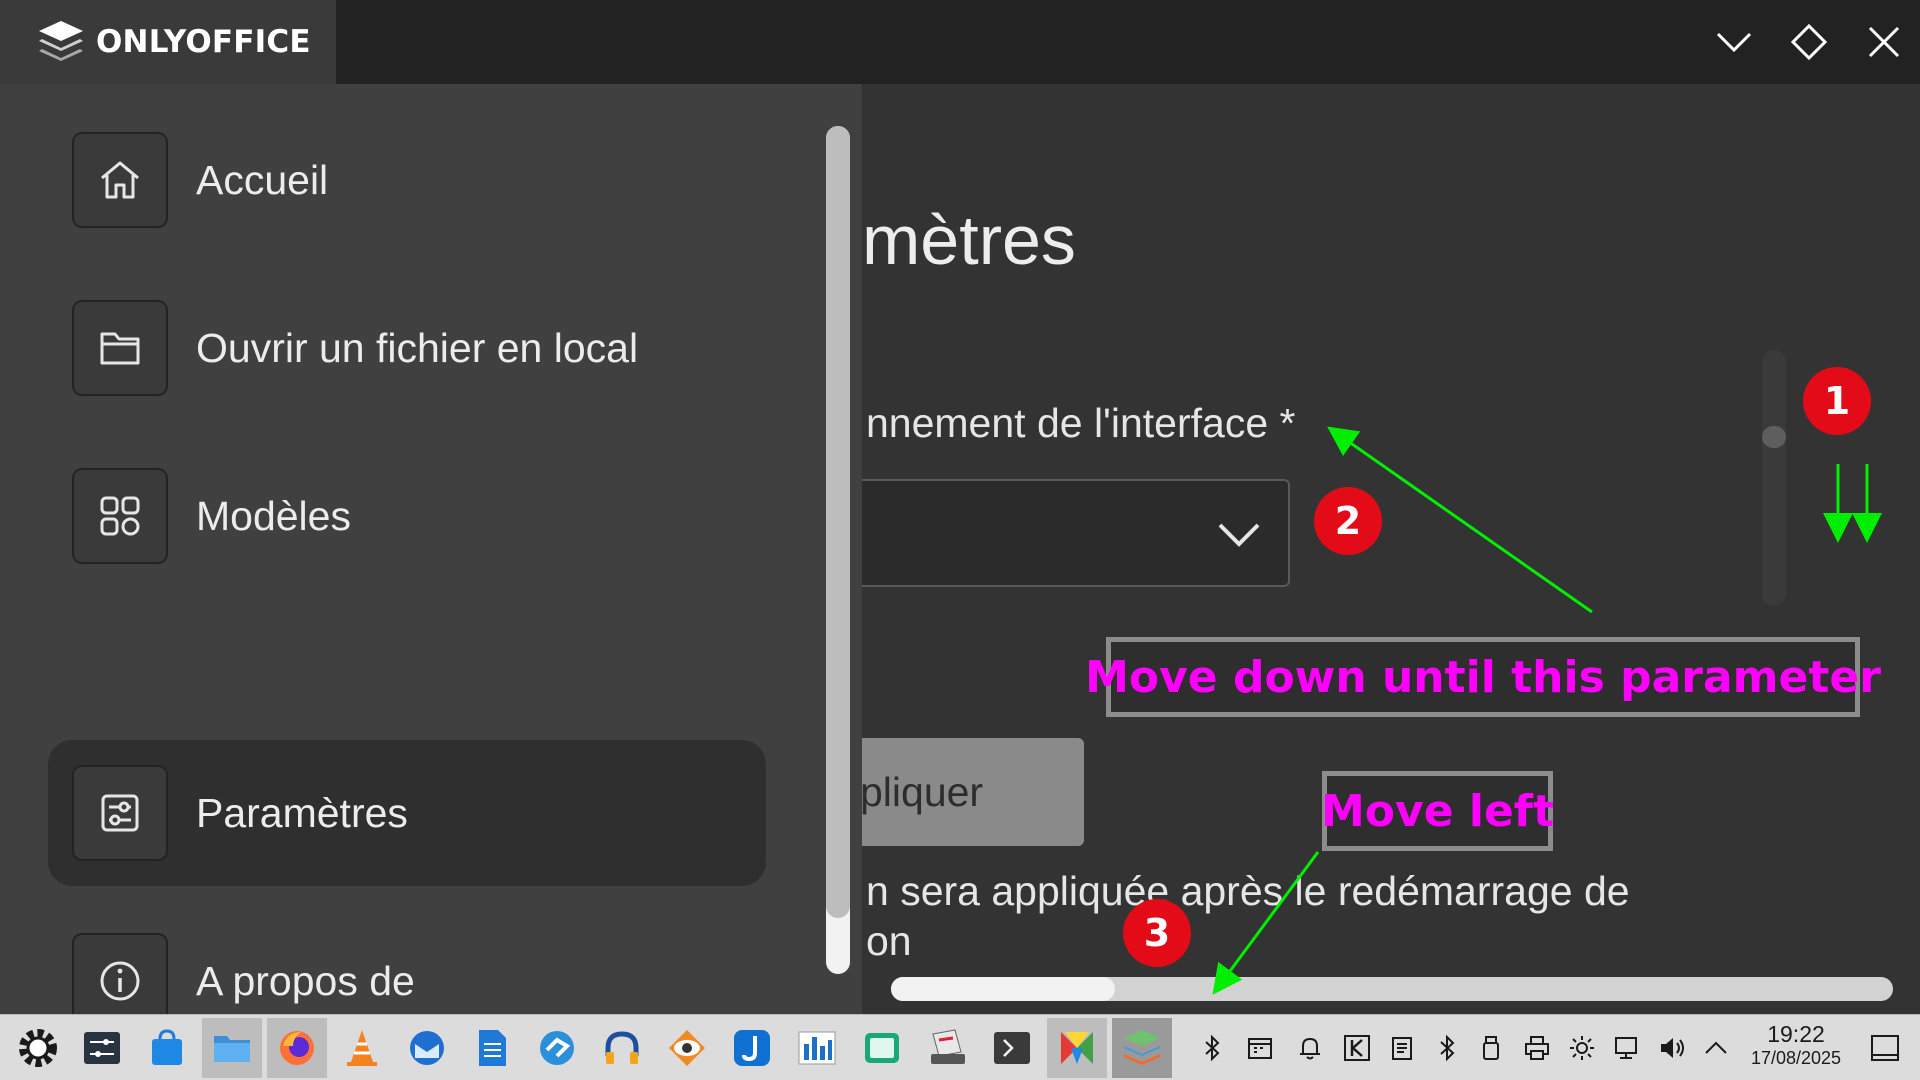 Image resolution: width=1920 pixels, height=1080 pixels. I want to click on sun-icon, so click(1582, 1048).